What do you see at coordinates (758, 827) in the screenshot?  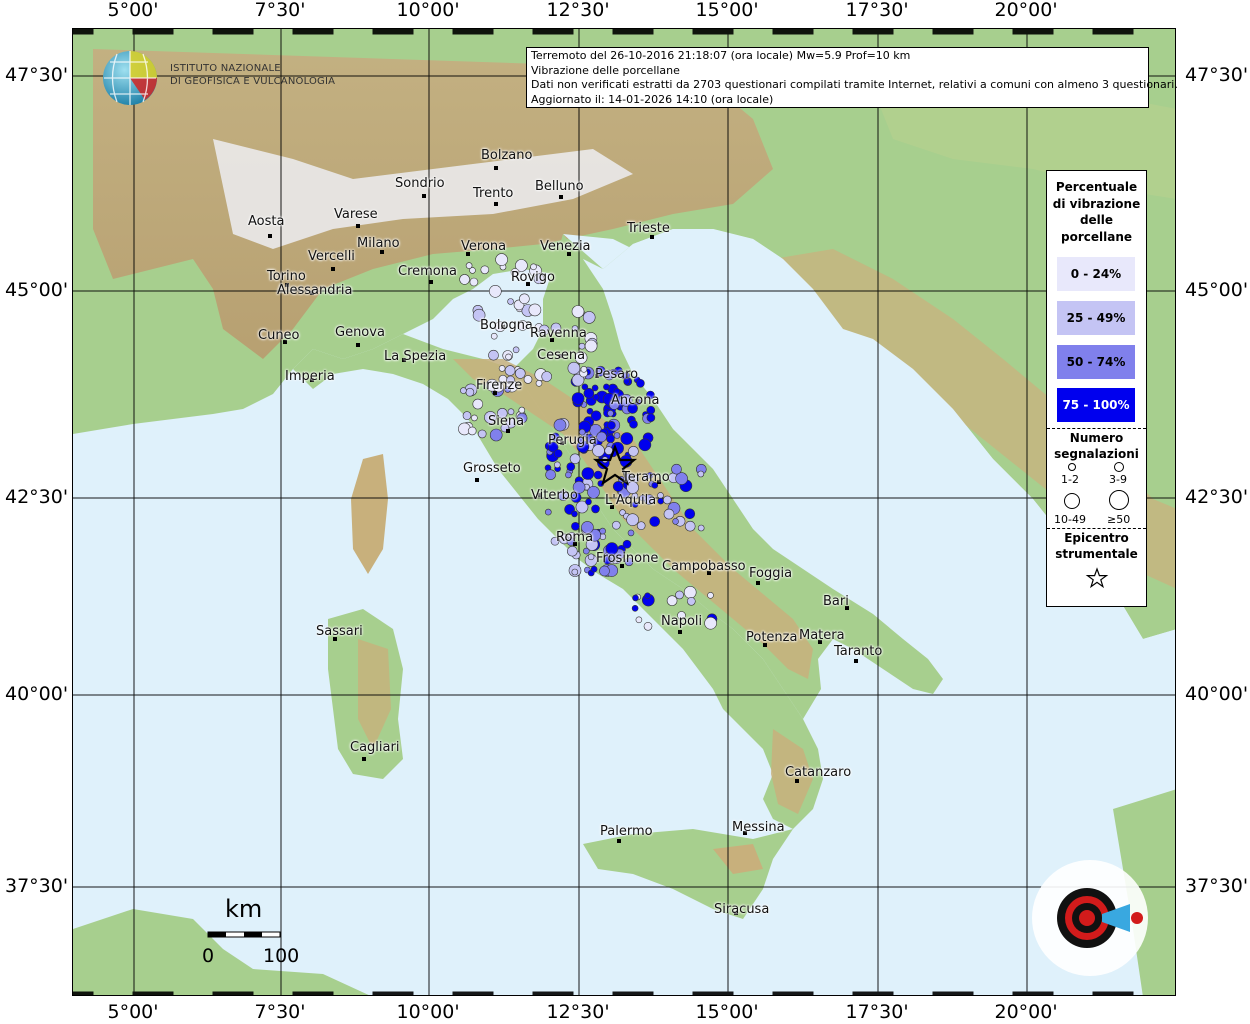 I see `city-label: Messina` at bounding box center [758, 827].